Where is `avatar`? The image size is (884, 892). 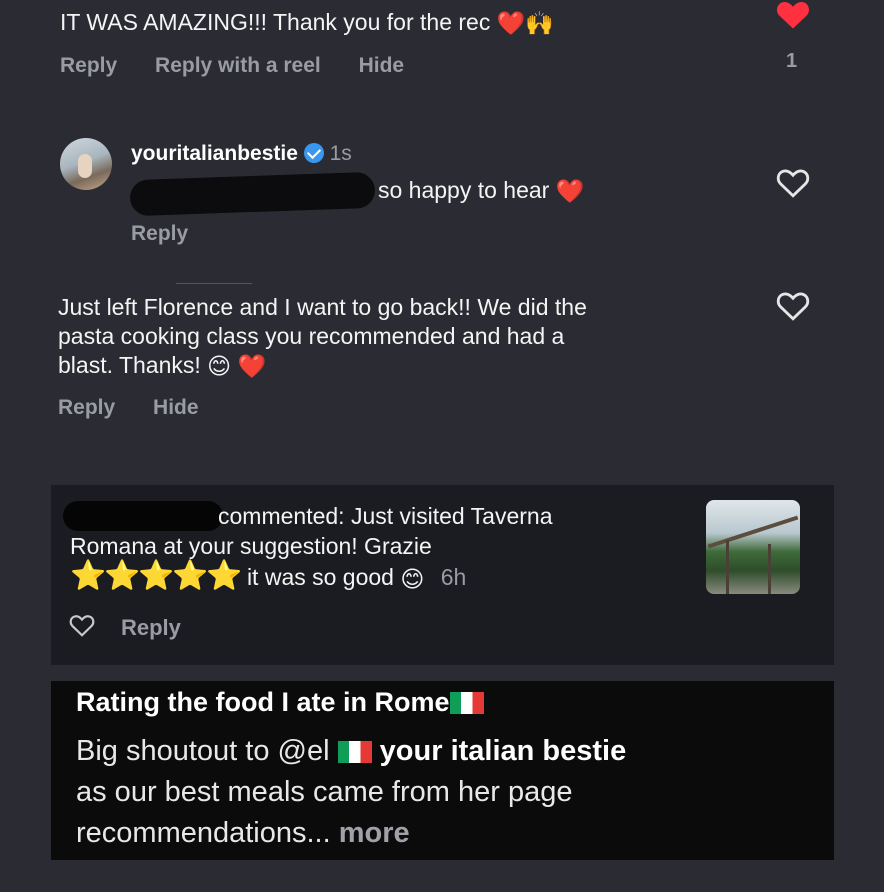 avatar is located at coordinates (86, 164).